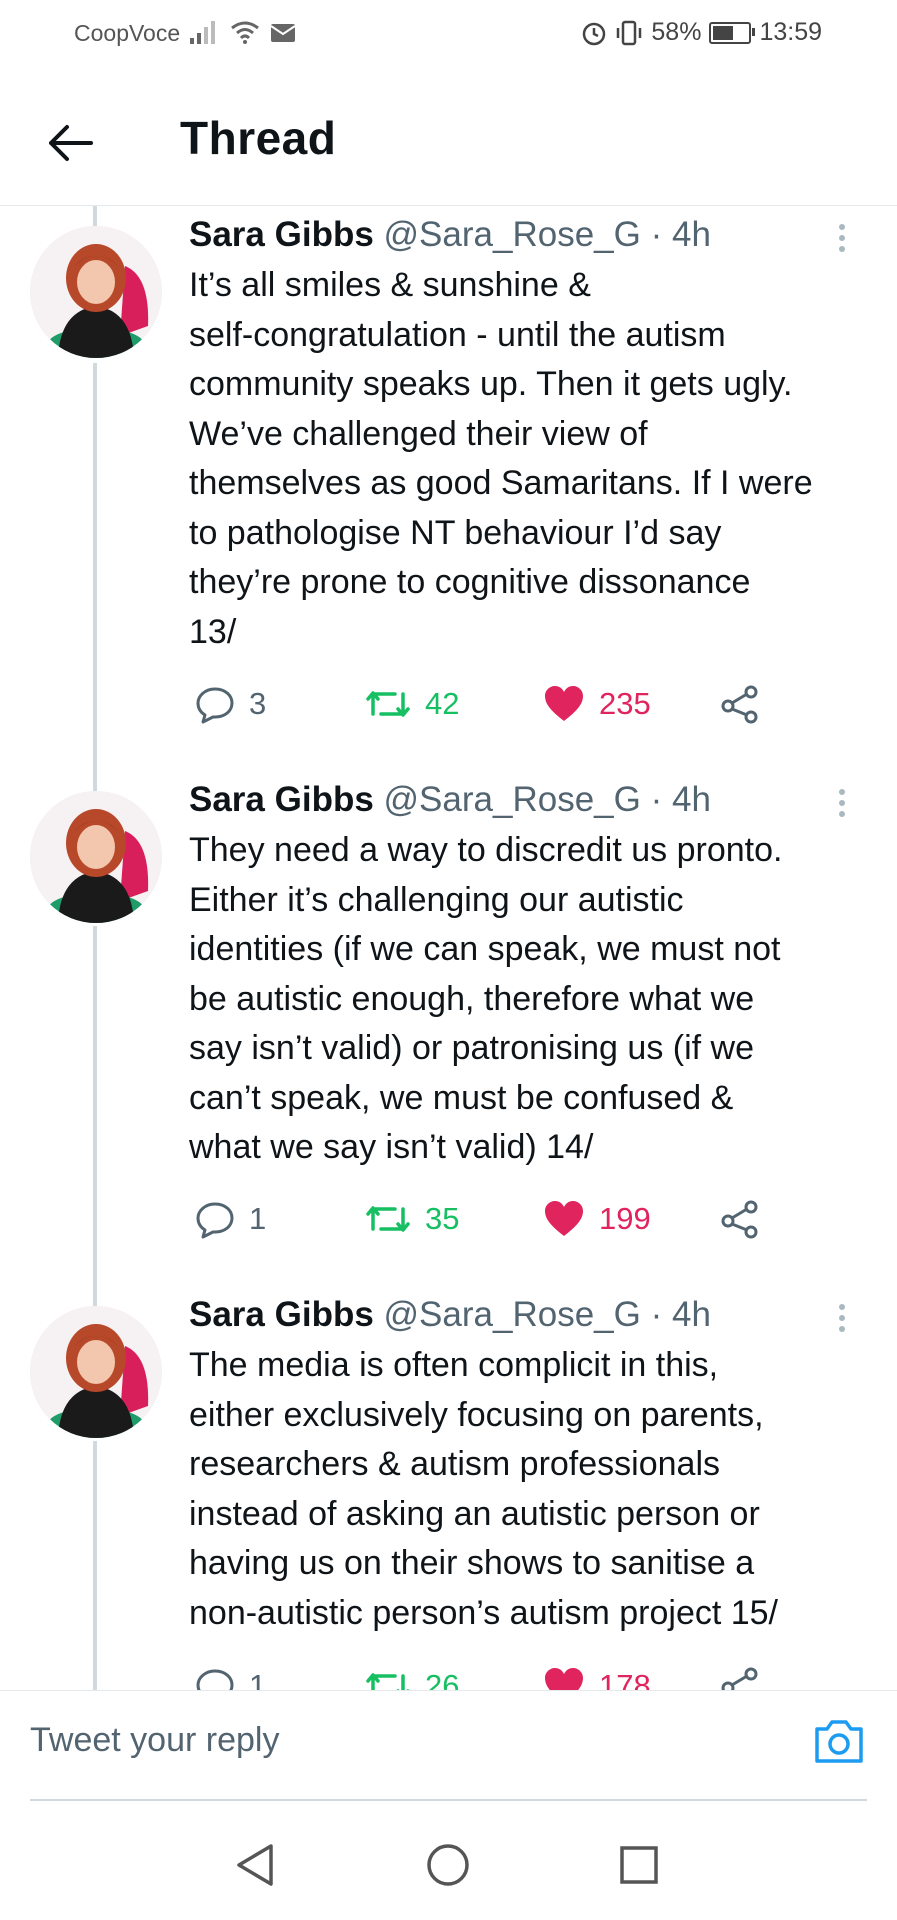  What do you see at coordinates (154, 1740) in the screenshot?
I see `reply-input: Tweet your reply` at bounding box center [154, 1740].